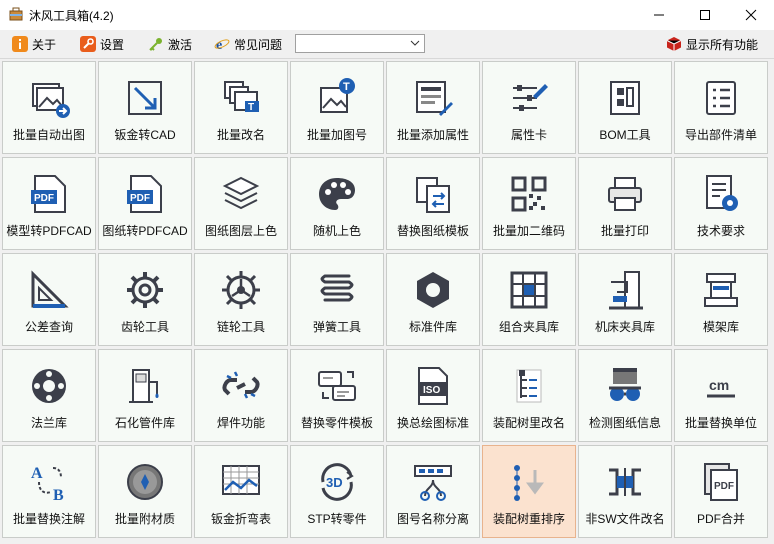 This screenshot has height=544, width=774. What do you see at coordinates (659, 15) in the screenshot?
I see `minimize-button` at bounding box center [659, 15].